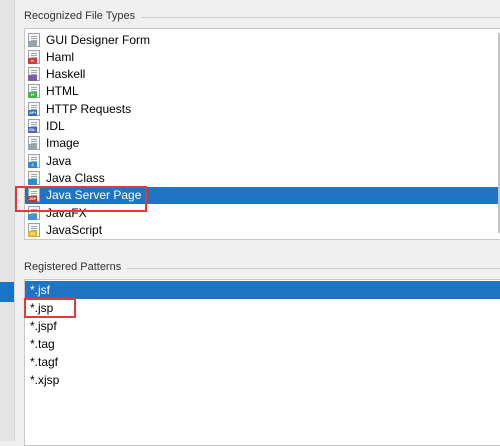  What do you see at coordinates (262, 143) in the screenshot?
I see `file-type-item: Image` at bounding box center [262, 143].